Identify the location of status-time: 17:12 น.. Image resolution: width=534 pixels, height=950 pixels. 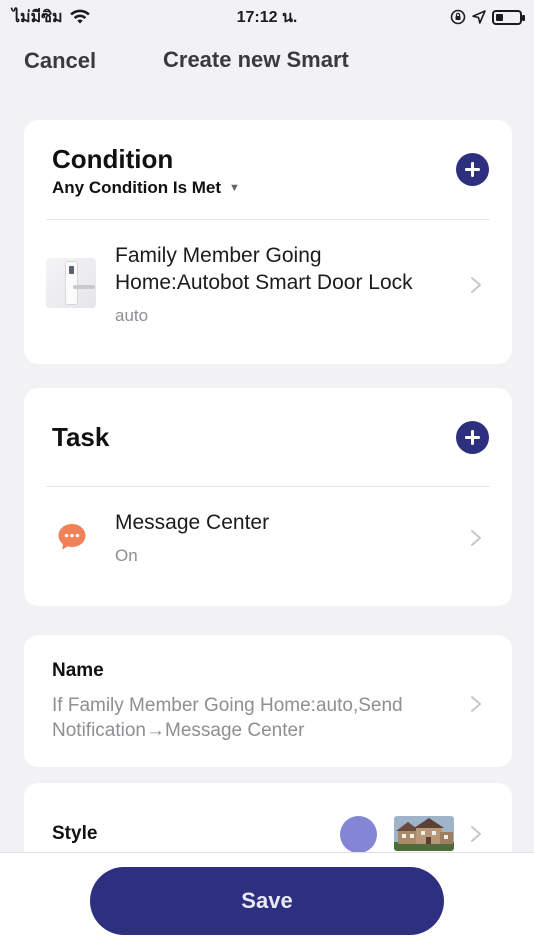
(267, 17).